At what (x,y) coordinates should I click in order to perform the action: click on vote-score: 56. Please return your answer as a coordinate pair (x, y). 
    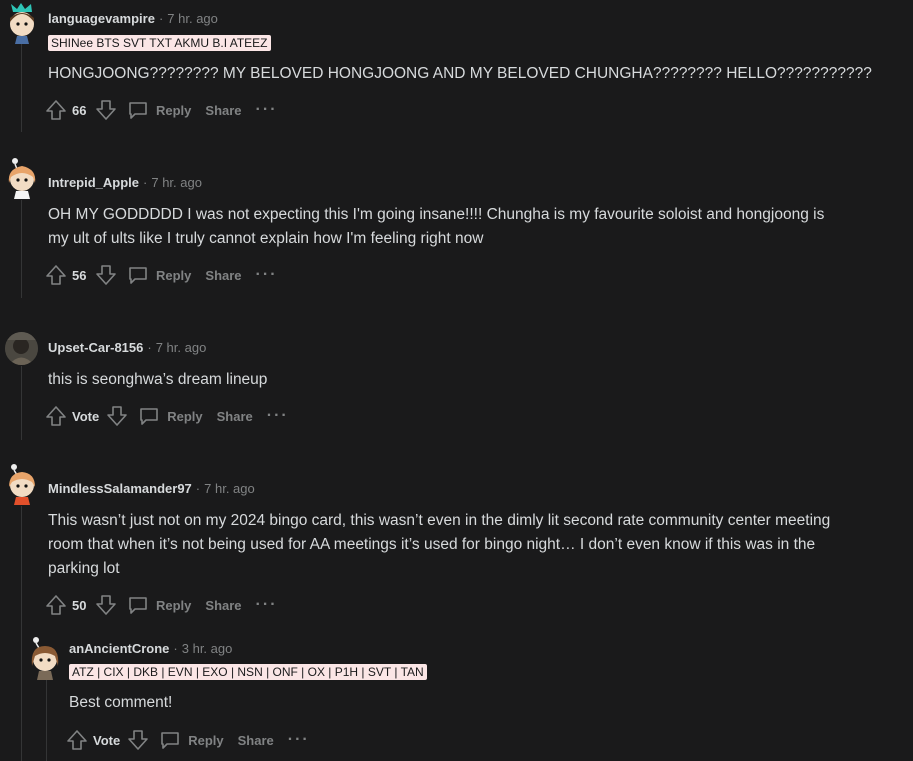
    Looking at the image, I should click on (79, 275).